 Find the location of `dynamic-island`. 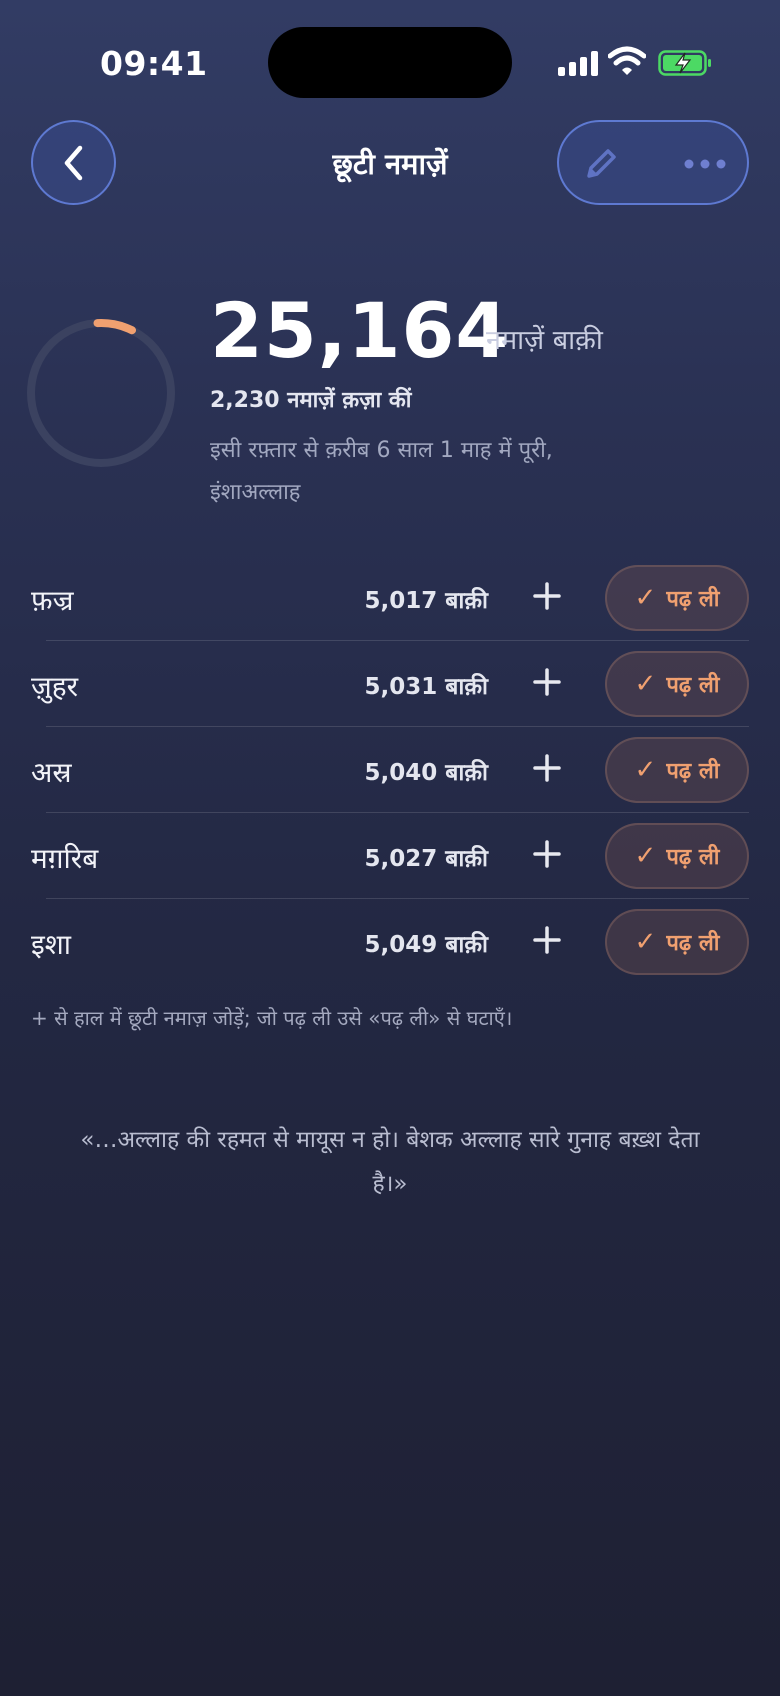

dynamic-island is located at coordinates (390, 62).